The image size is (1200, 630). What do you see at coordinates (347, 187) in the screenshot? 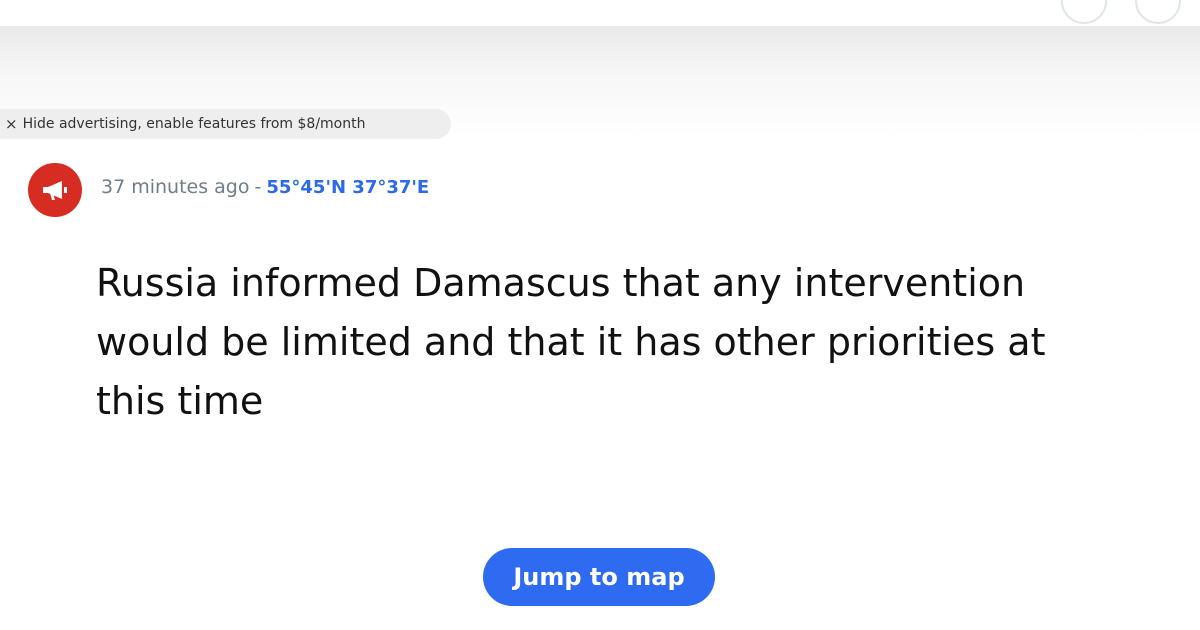
I see `coordinates-link: 55°45'N 37°37'E` at bounding box center [347, 187].